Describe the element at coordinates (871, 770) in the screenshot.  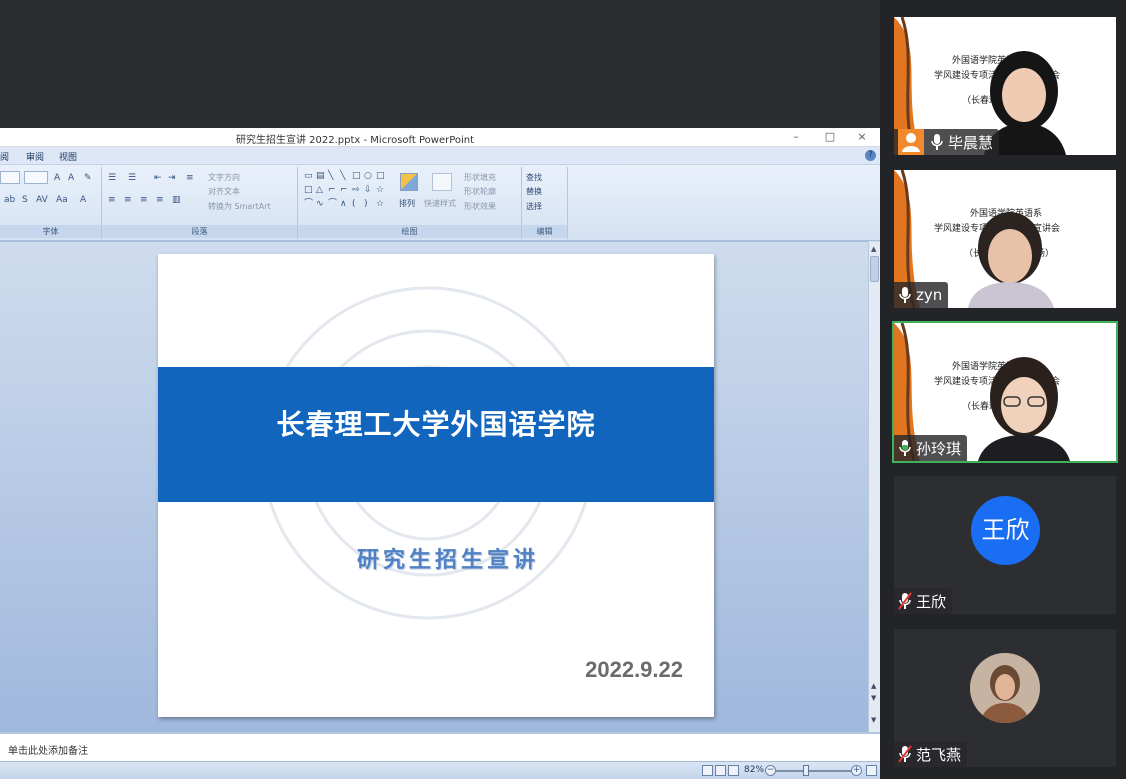
I see `fit-window-icon` at that location.